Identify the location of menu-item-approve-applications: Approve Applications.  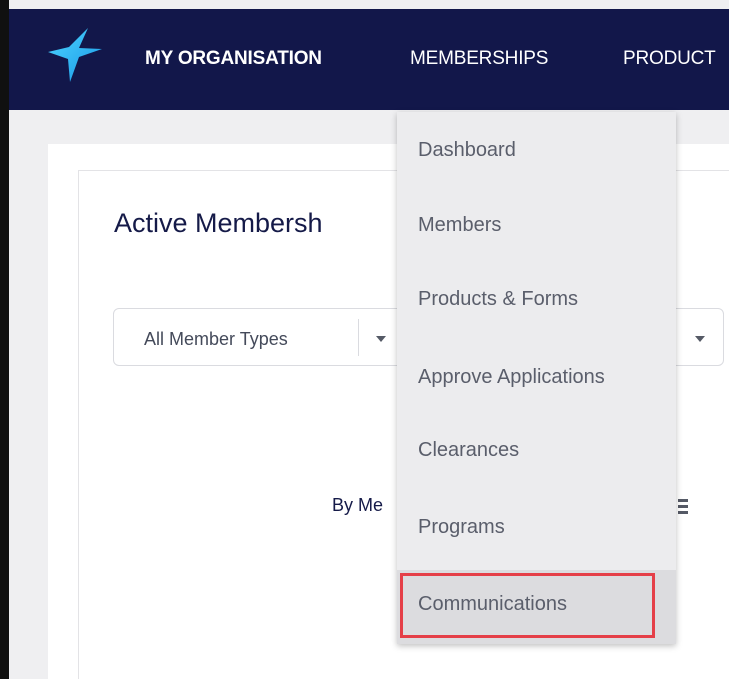
(536, 371).